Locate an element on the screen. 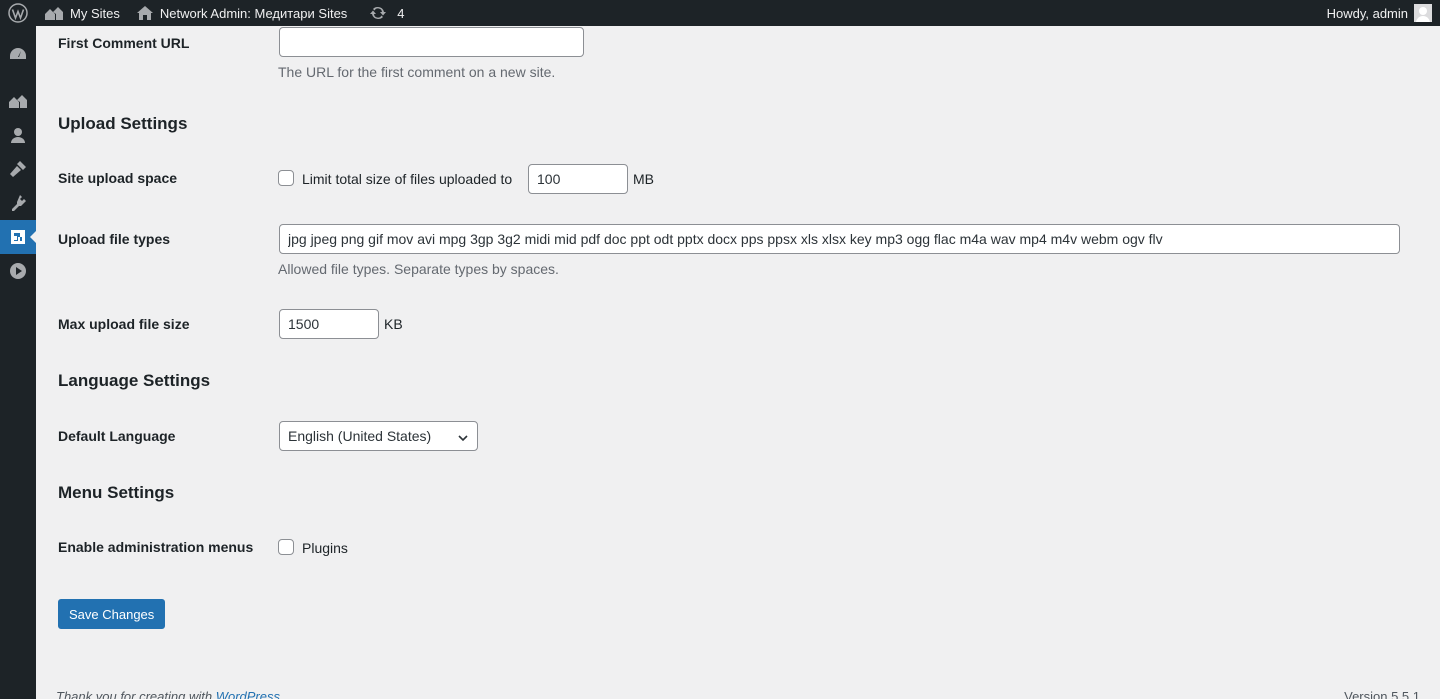 This screenshot has width=1440, height=699. upload-file-types-label: Upload file types is located at coordinates (114, 239).